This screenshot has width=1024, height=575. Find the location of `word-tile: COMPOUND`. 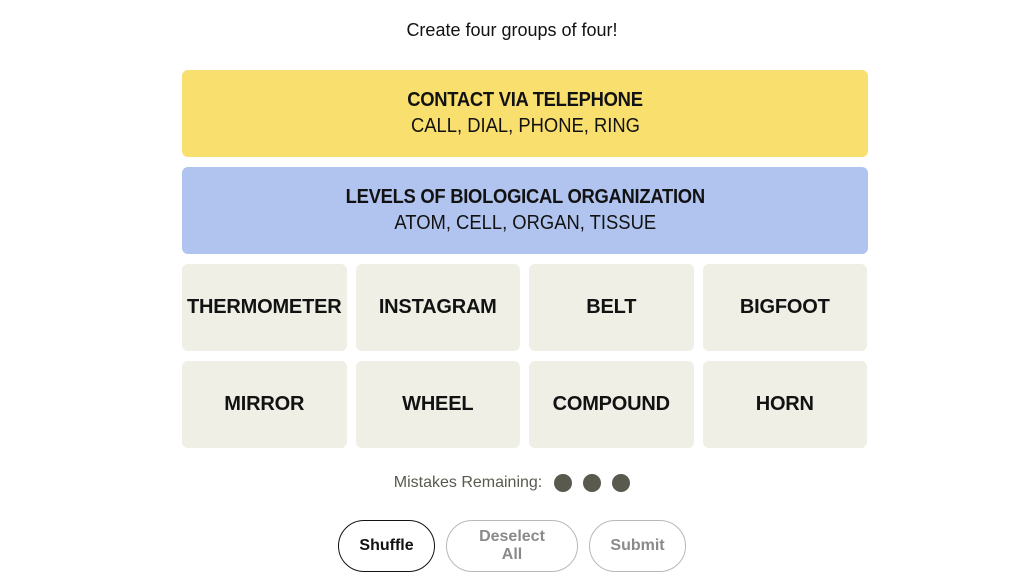

word-tile: COMPOUND is located at coordinates (611, 404).